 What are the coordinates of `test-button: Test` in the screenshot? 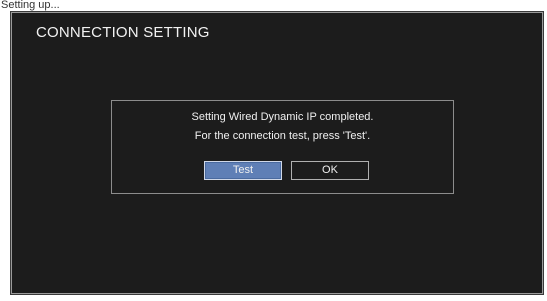 It's located at (243, 170).